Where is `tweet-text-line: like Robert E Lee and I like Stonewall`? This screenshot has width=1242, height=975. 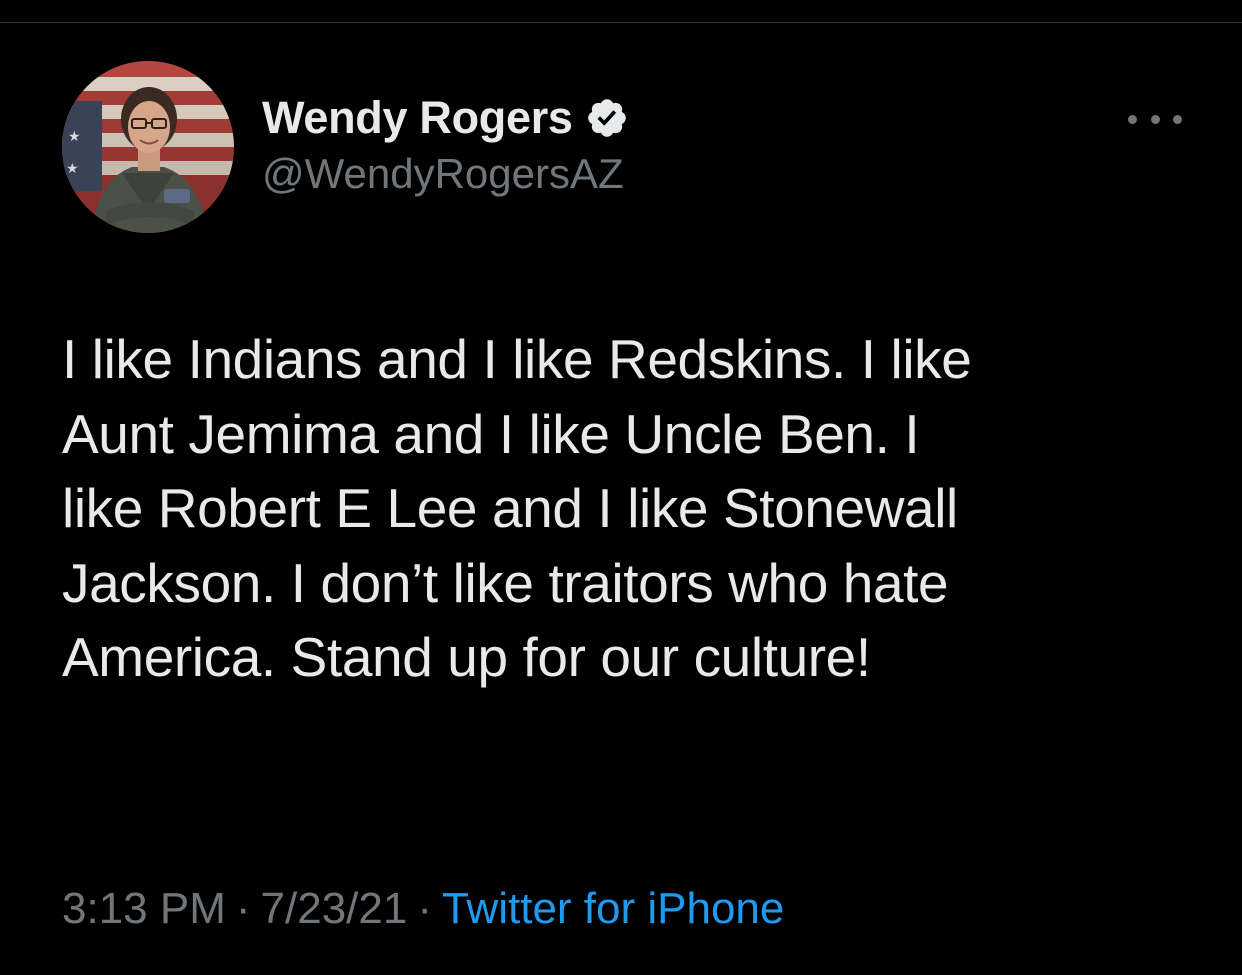
tweet-text-line: like Robert E Lee and I like Stonewall is located at coordinates (510, 508).